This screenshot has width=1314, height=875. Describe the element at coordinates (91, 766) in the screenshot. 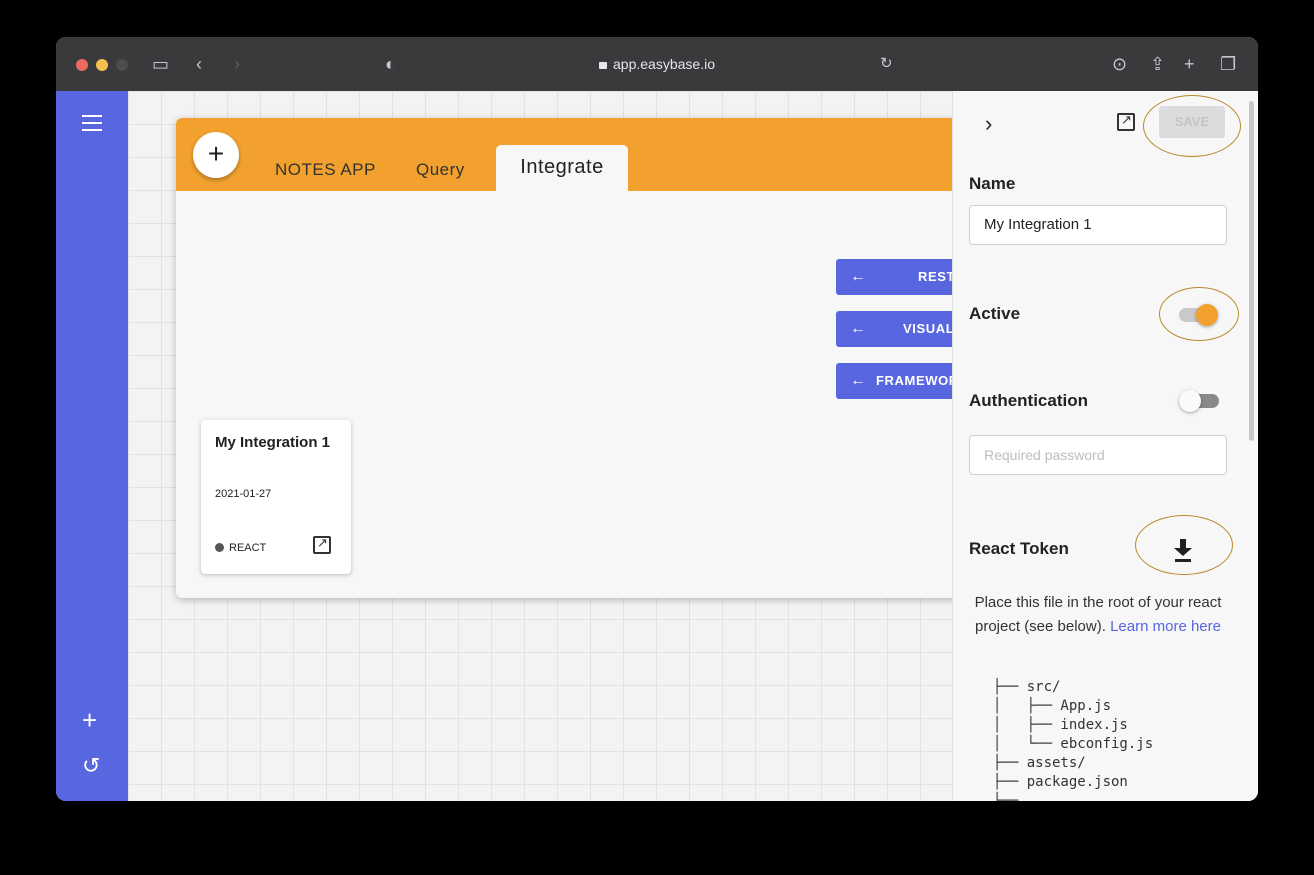

I see `undo-icon: ↺` at that location.